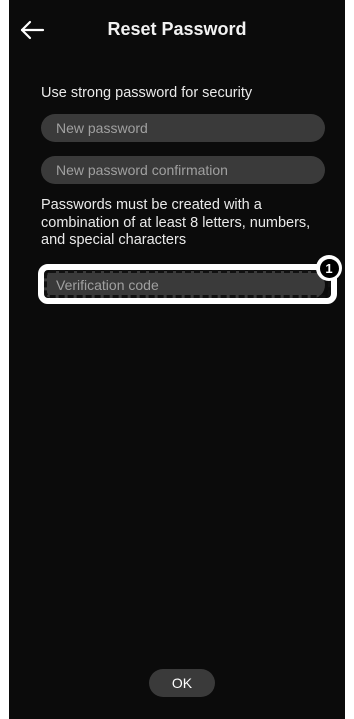 The width and height of the screenshot is (354, 719). I want to click on confirm-password-input, so click(183, 170).